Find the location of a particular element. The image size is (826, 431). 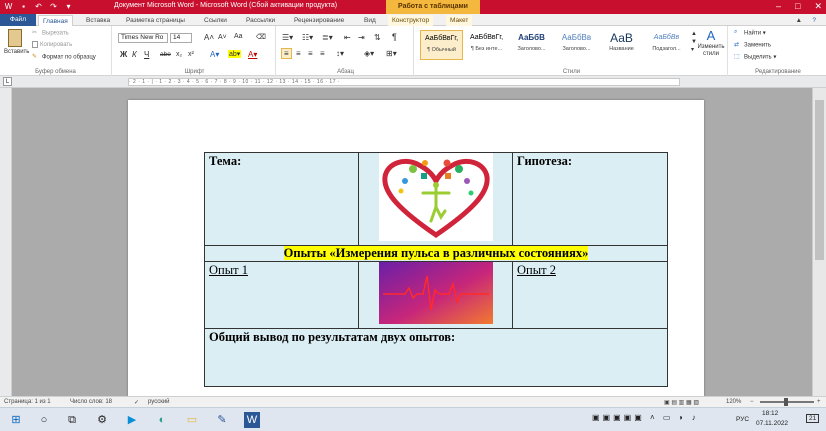

find-button: ⌕ Найти ▾ is located at coordinates (750, 33).